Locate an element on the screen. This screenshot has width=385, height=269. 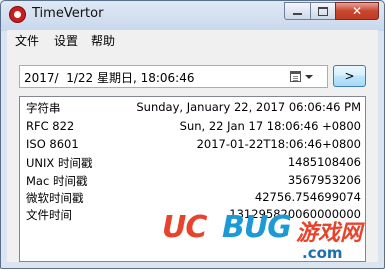
close-button: ✕ is located at coordinates (357, 11).